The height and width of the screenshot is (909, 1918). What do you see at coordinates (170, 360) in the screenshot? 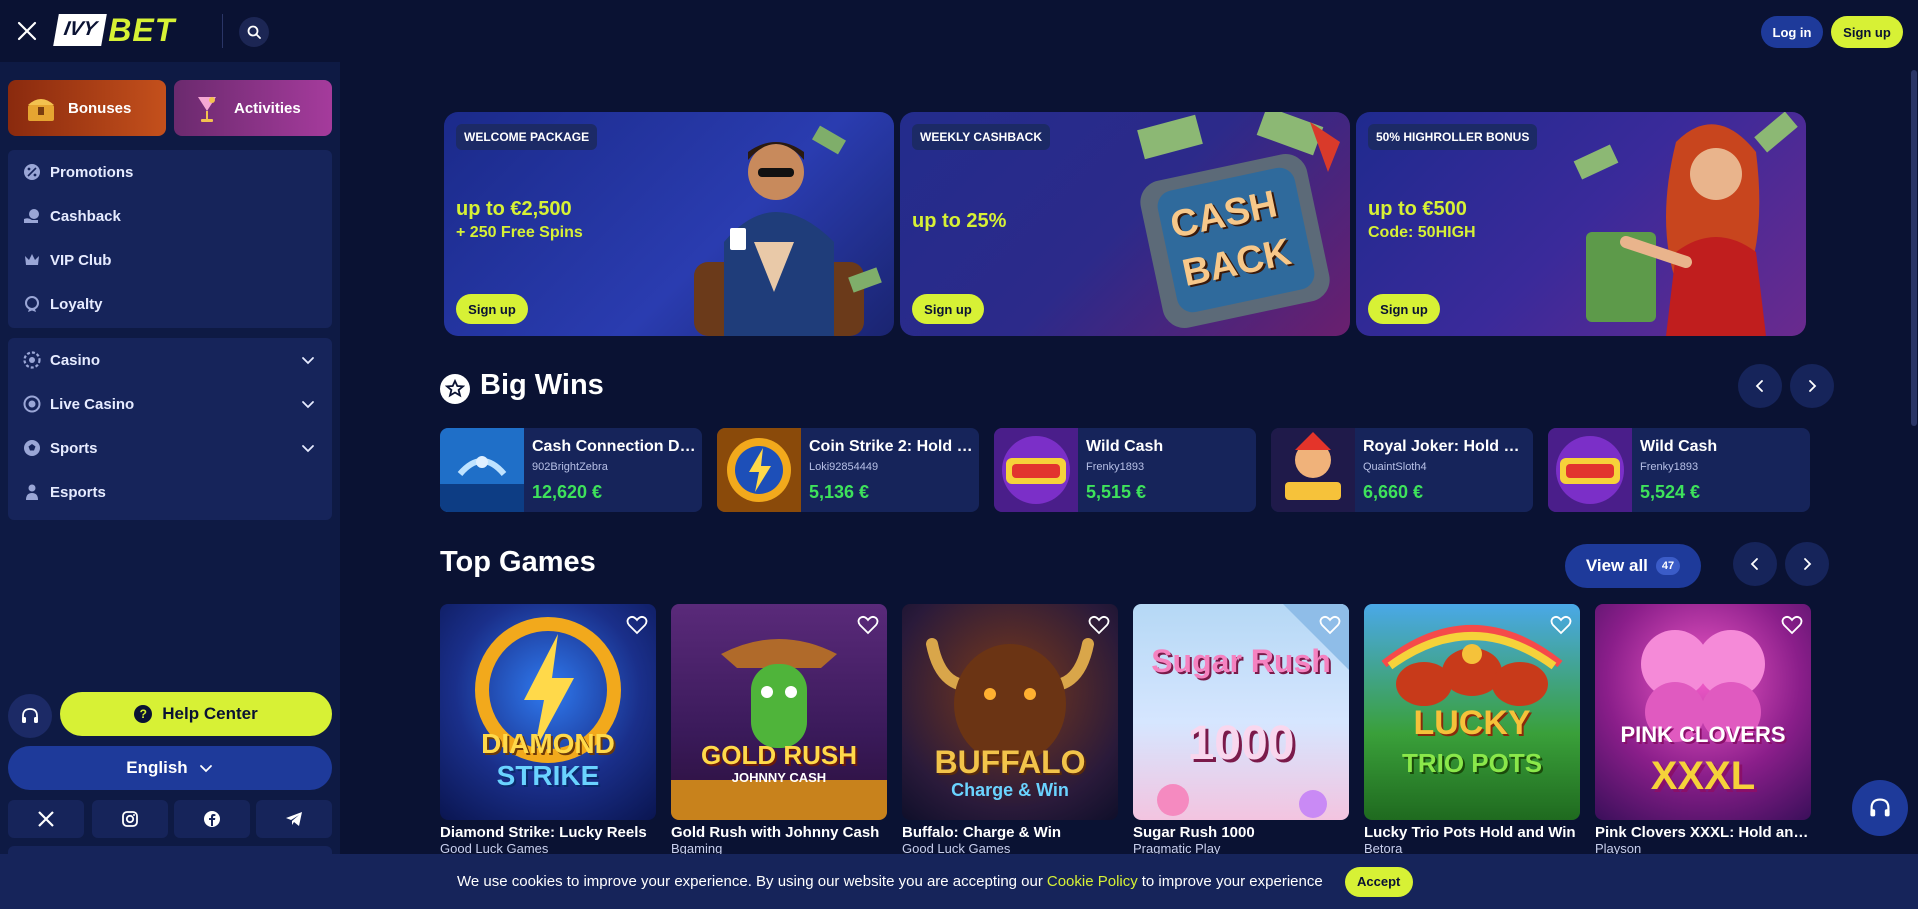
I see `sidebar-item-casino: Casino` at bounding box center [170, 360].